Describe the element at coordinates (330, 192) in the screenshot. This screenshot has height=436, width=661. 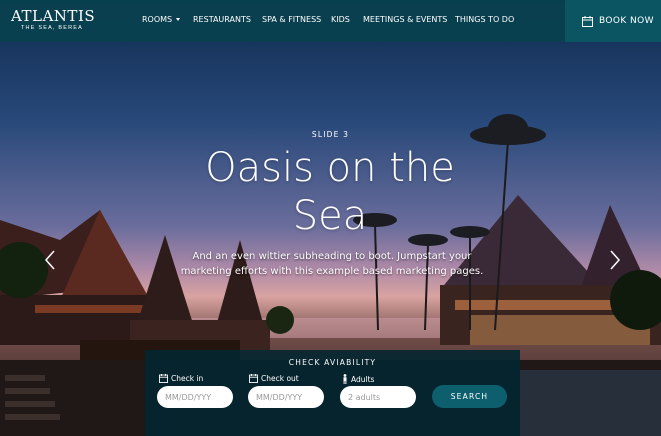
I see `hero-title: Oasis on the Sea` at that location.